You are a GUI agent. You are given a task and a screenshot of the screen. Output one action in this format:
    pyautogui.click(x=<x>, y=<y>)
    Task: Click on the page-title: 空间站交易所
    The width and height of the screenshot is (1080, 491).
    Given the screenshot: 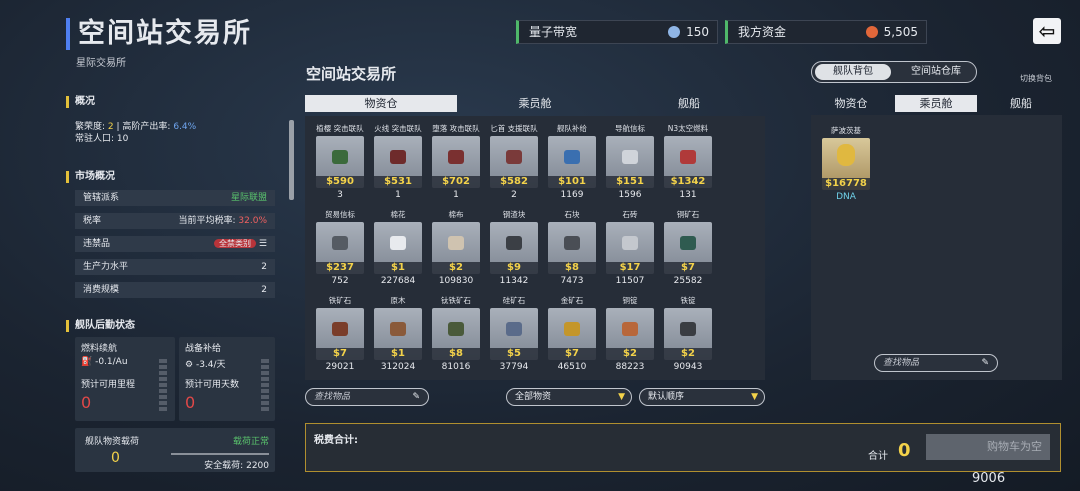 What is the action you would take?
    pyautogui.click(x=159, y=34)
    